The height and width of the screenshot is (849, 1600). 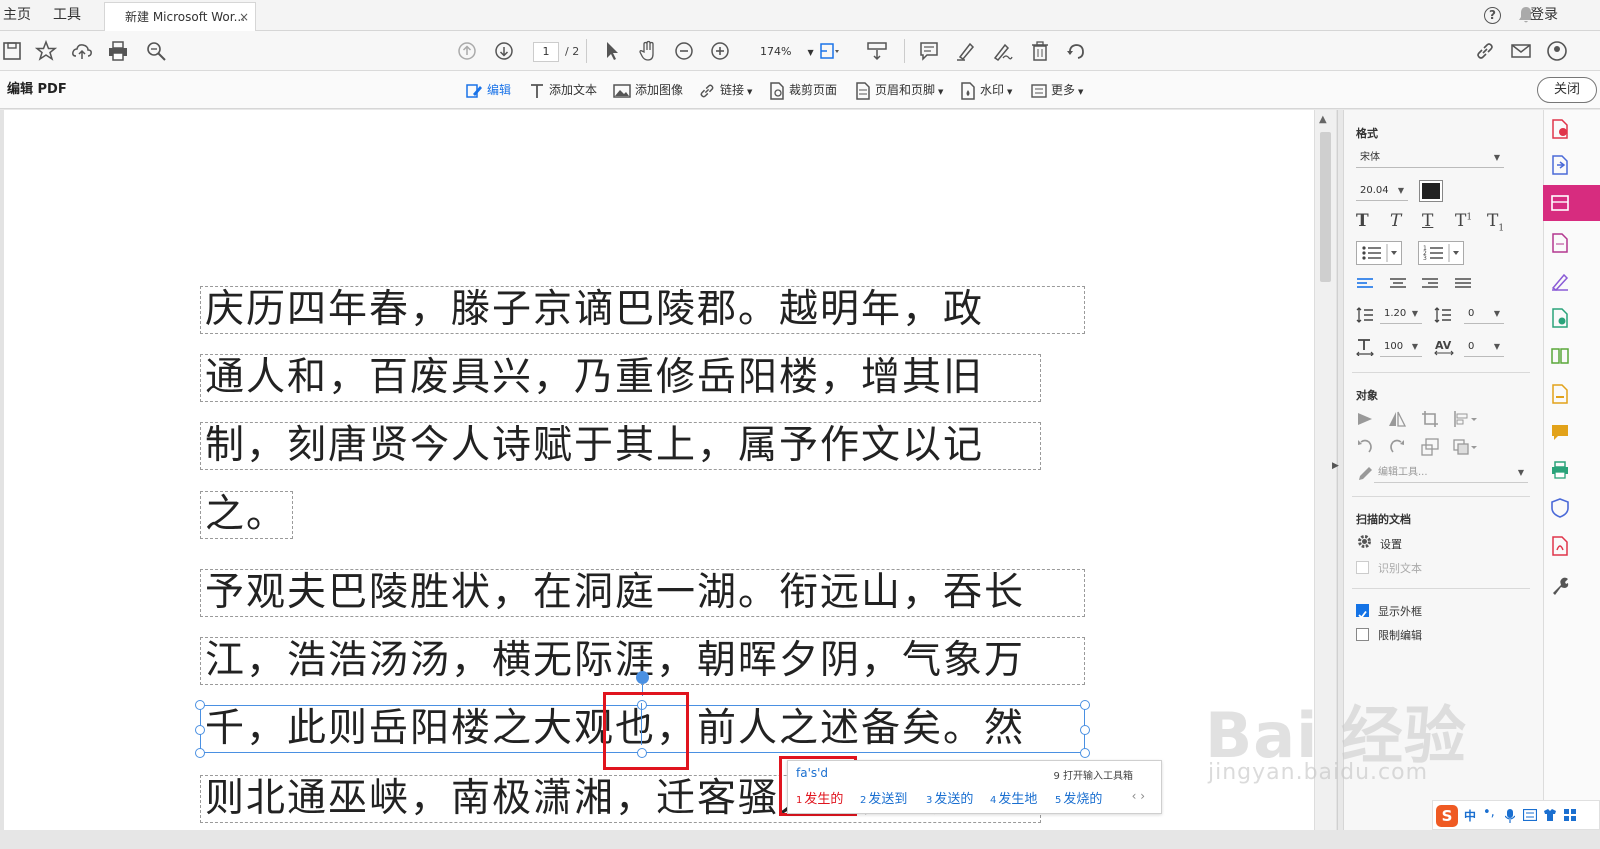 I want to click on font-select: 宋体 ▼, so click(x=1430, y=158).